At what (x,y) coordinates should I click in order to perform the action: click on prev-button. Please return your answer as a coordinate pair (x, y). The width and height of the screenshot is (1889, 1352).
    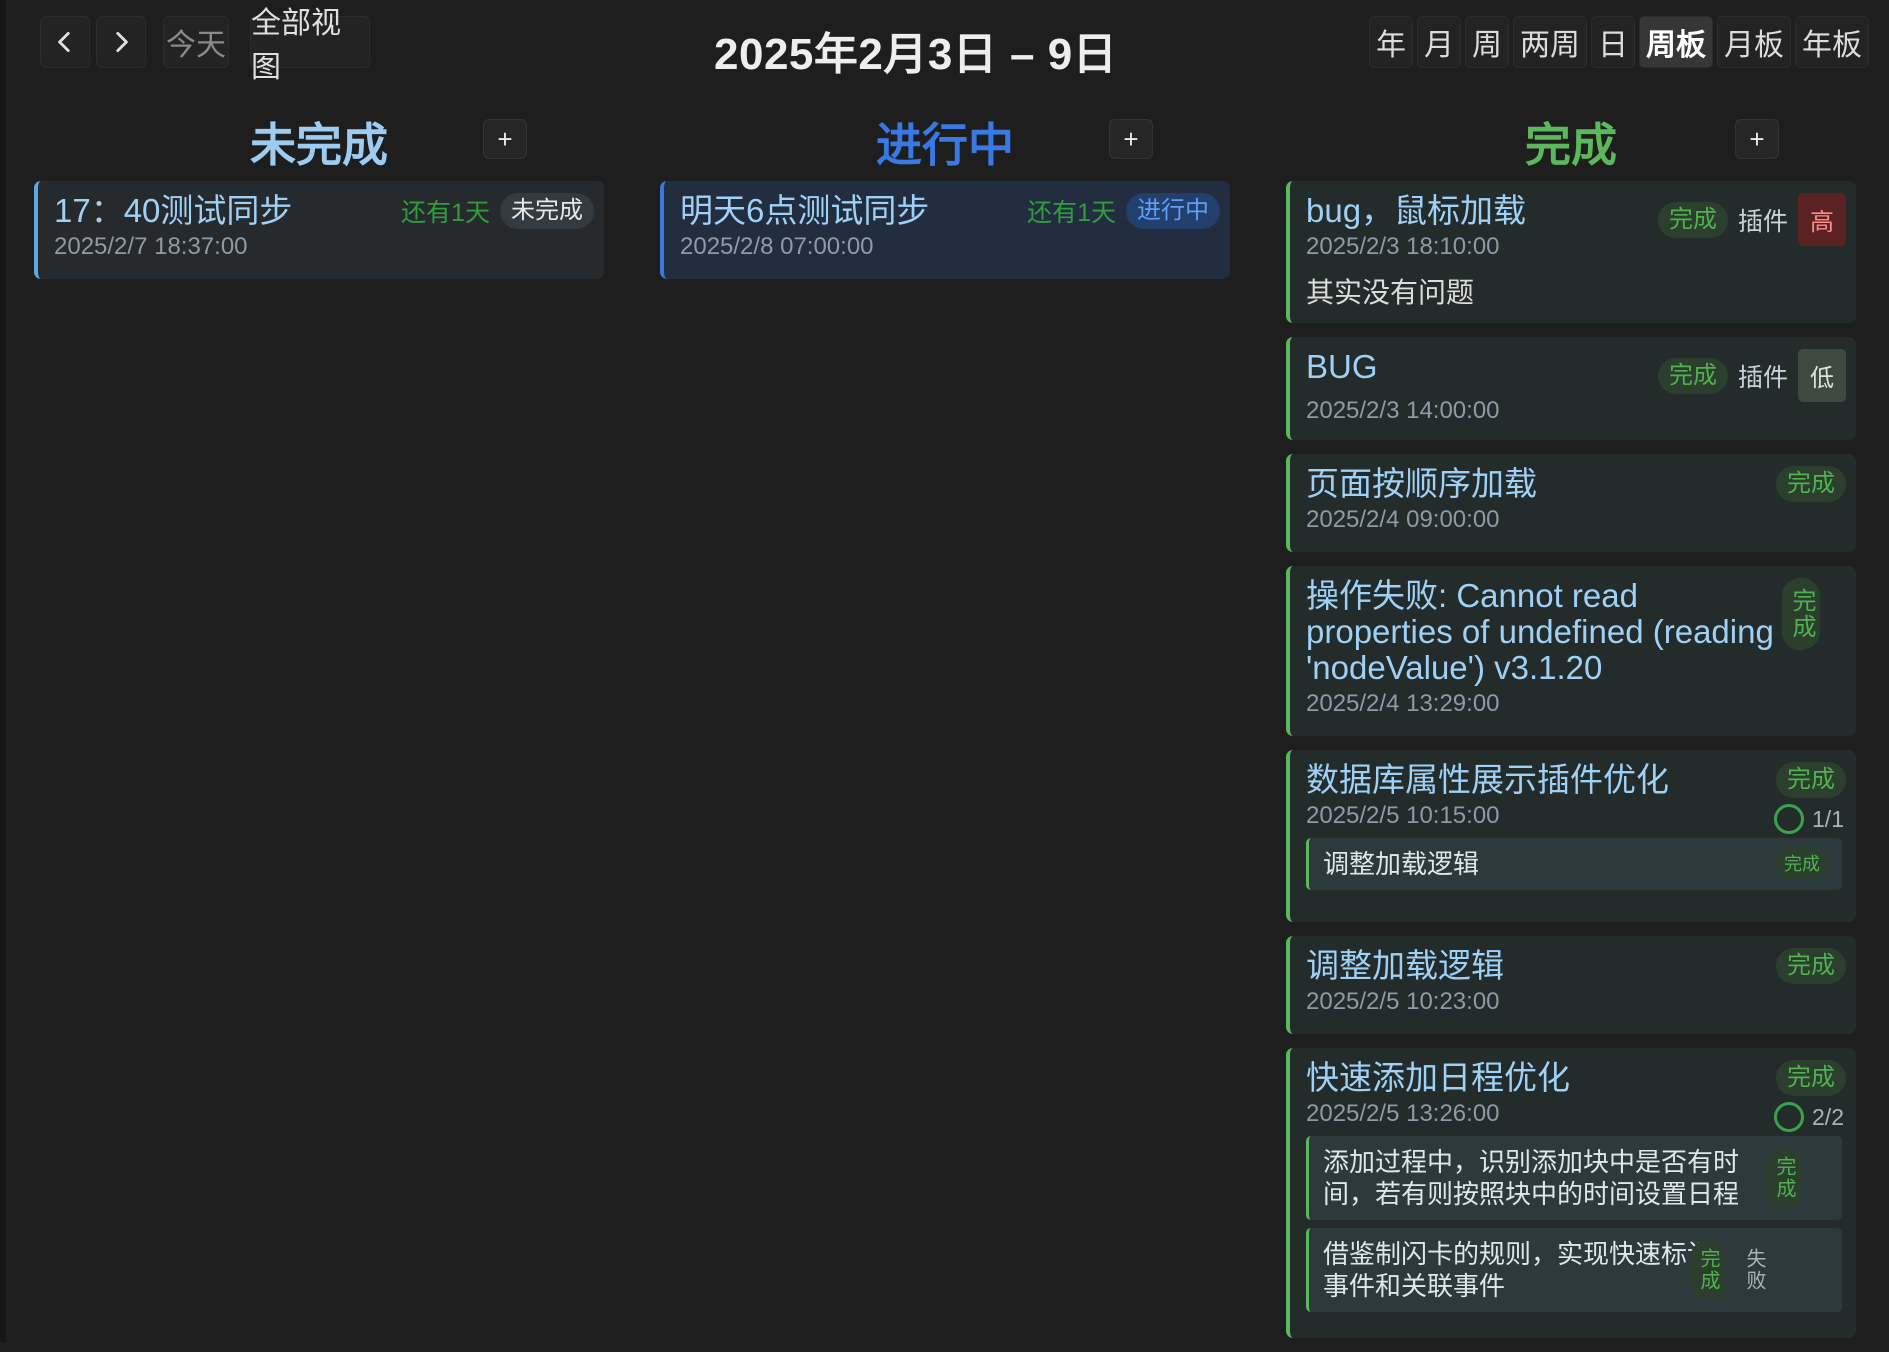
    Looking at the image, I should click on (65, 42).